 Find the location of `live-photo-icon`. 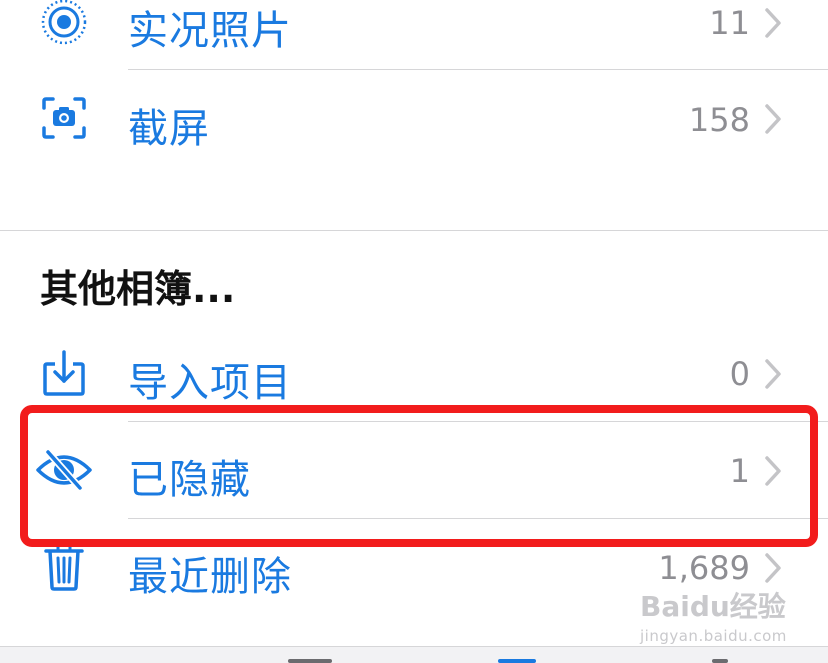

live-photo-icon is located at coordinates (64, 26).